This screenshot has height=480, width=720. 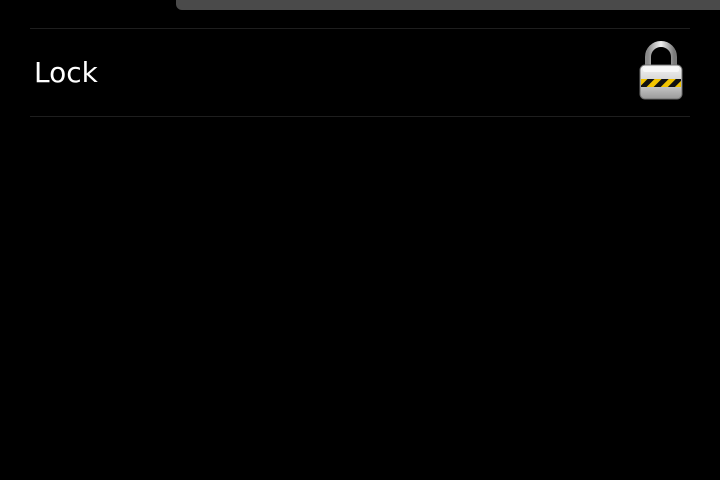 What do you see at coordinates (448, 5) in the screenshot?
I see `top-bar` at bounding box center [448, 5].